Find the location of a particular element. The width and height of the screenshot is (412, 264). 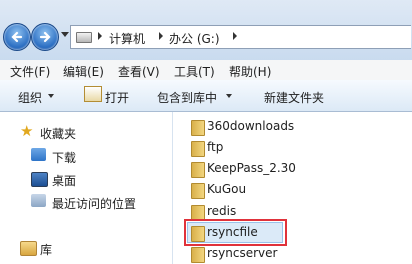

recent-pages-dropdown is located at coordinates (65, 34).